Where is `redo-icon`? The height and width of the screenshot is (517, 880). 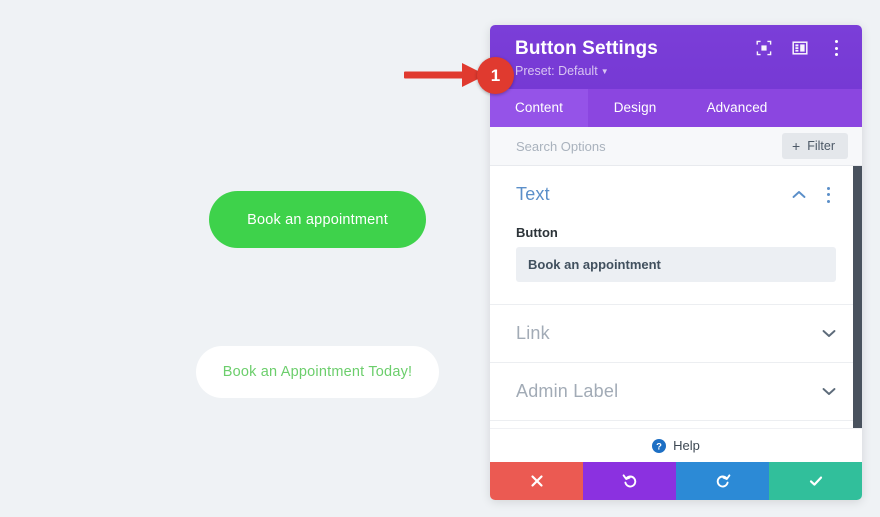
redo-icon is located at coordinates (723, 481).